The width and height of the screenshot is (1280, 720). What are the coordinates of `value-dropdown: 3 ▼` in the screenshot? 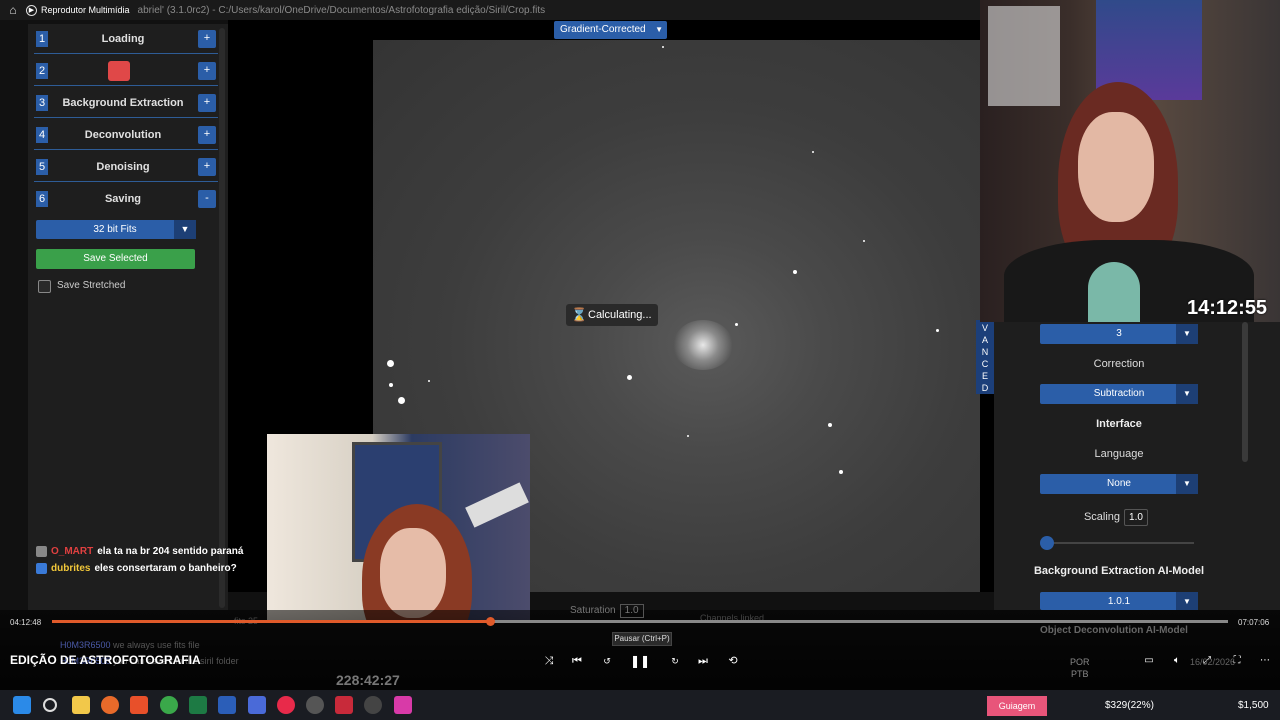 It's located at (1119, 334).